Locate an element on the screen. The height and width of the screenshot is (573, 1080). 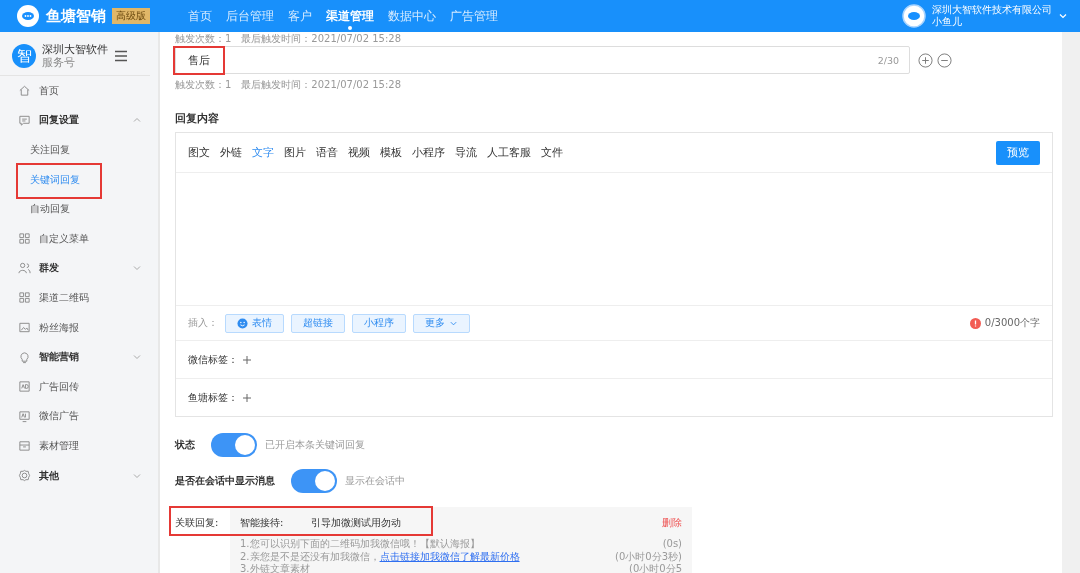
menu-icon is located at coordinates (121, 56).